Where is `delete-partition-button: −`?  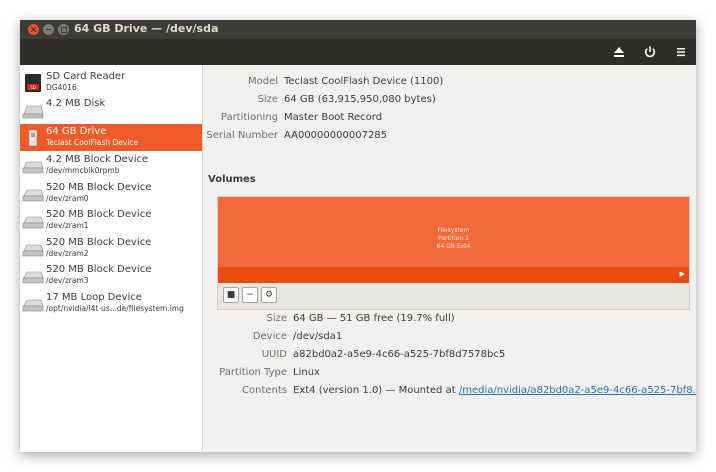
delete-partition-button: − is located at coordinates (250, 295).